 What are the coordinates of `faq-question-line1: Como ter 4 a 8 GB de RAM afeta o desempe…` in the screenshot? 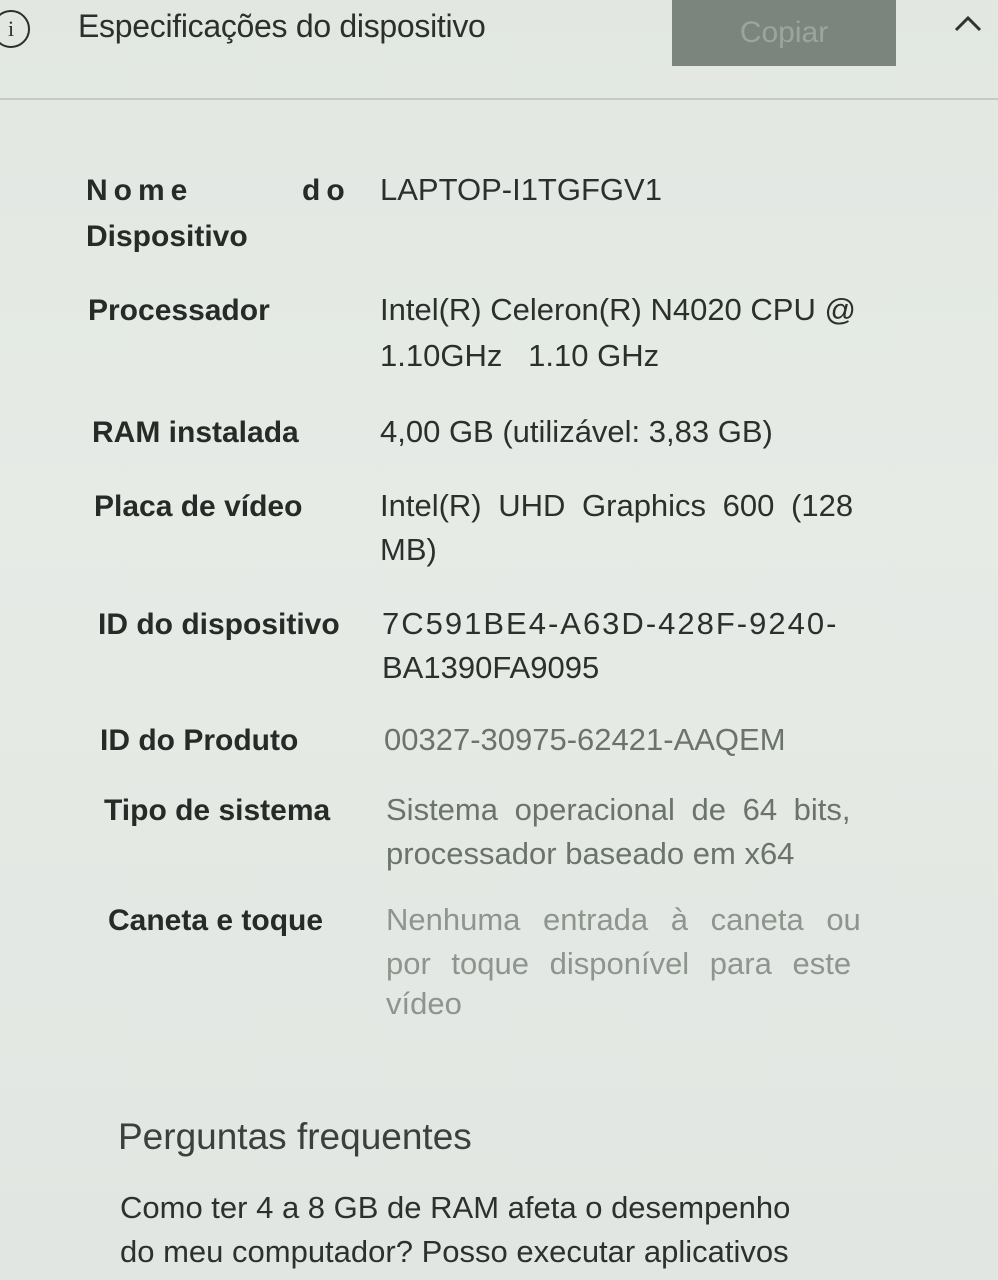 It's located at (455, 1207).